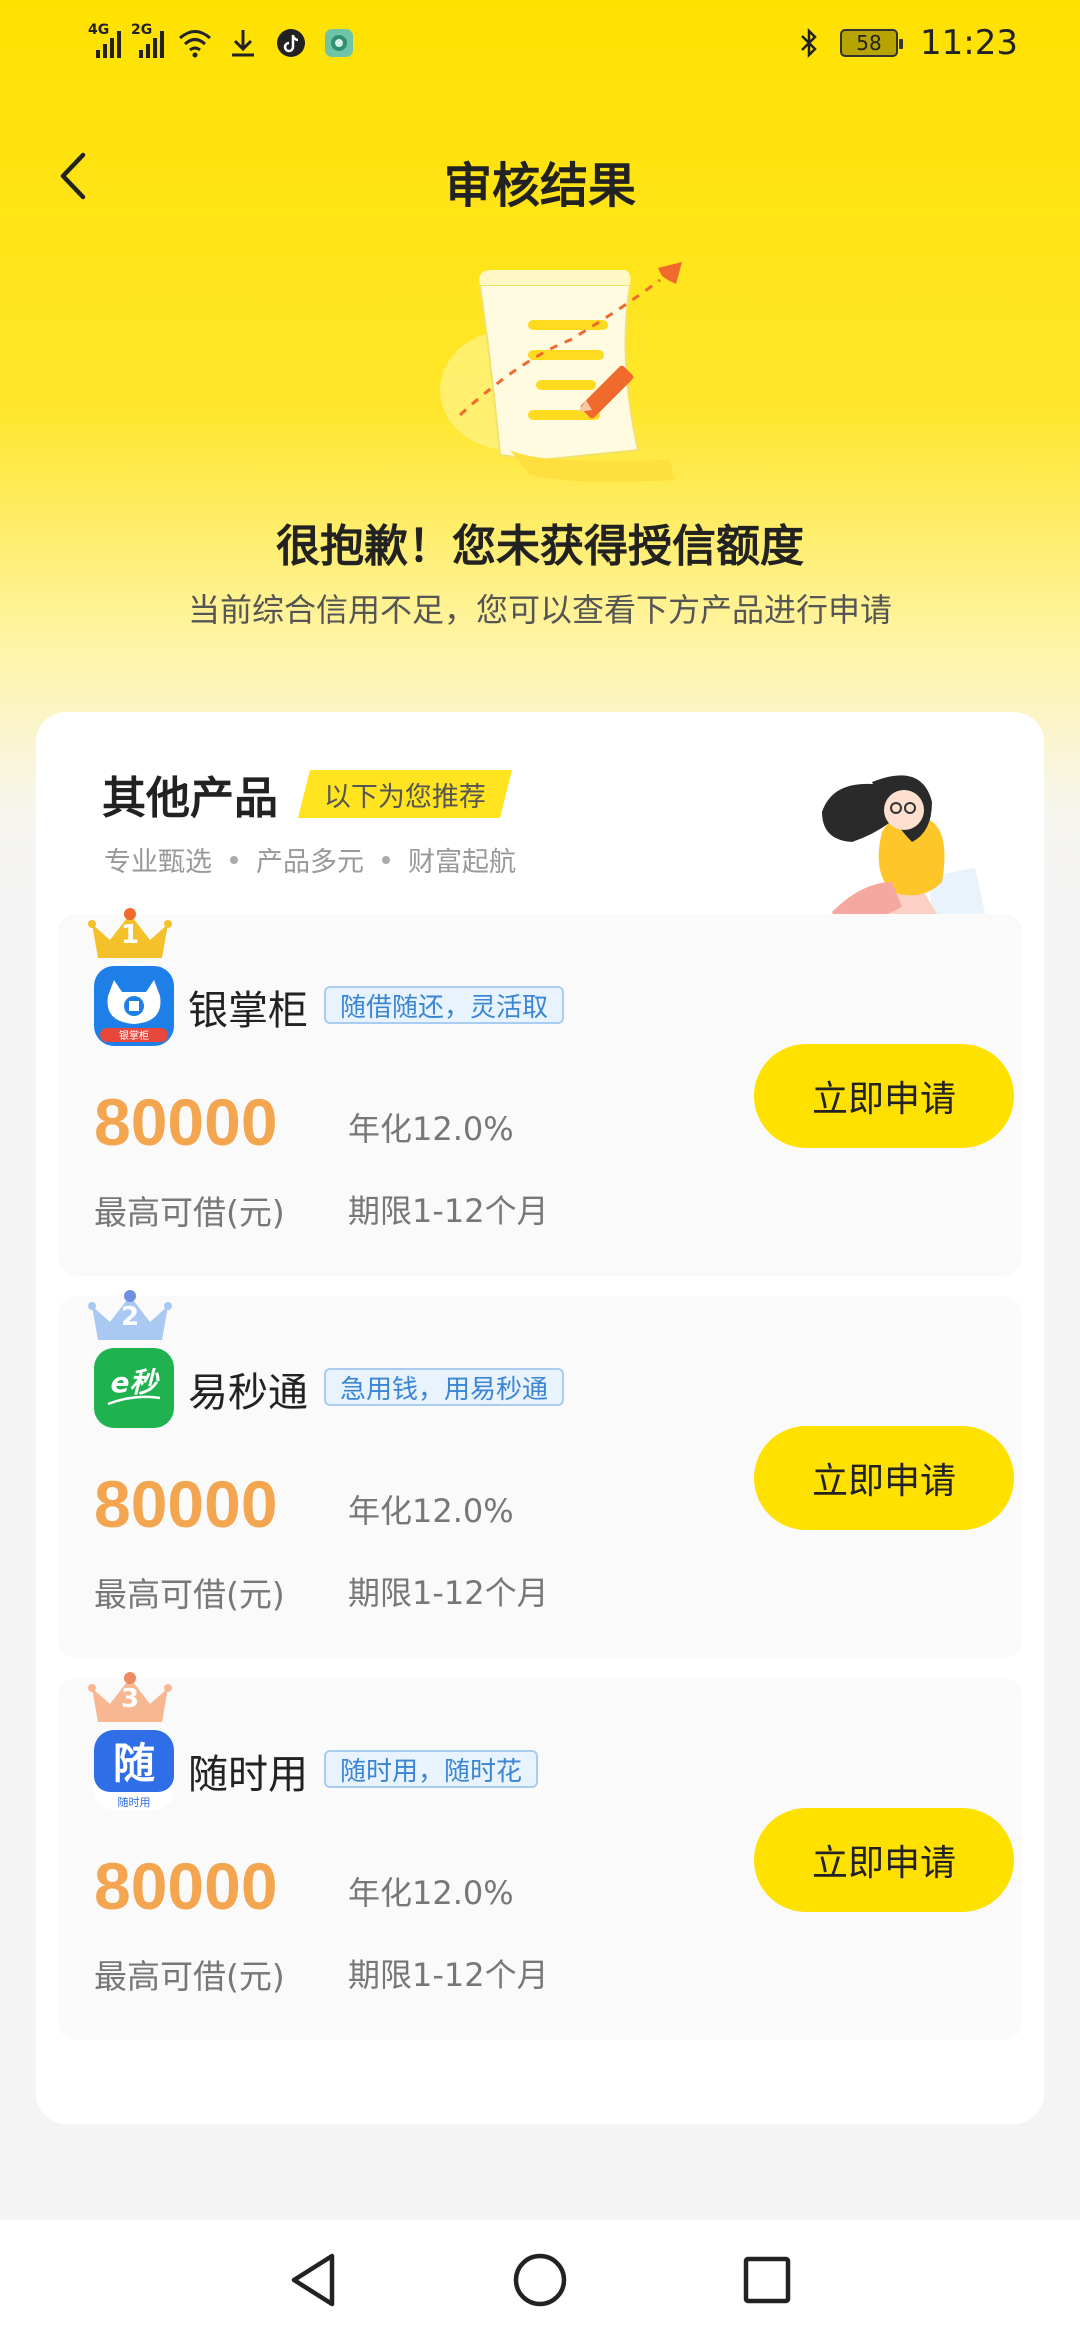 Image resolution: width=1080 pixels, height=2340 pixels. I want to click on svg-text: 随, so click(134, 1763).